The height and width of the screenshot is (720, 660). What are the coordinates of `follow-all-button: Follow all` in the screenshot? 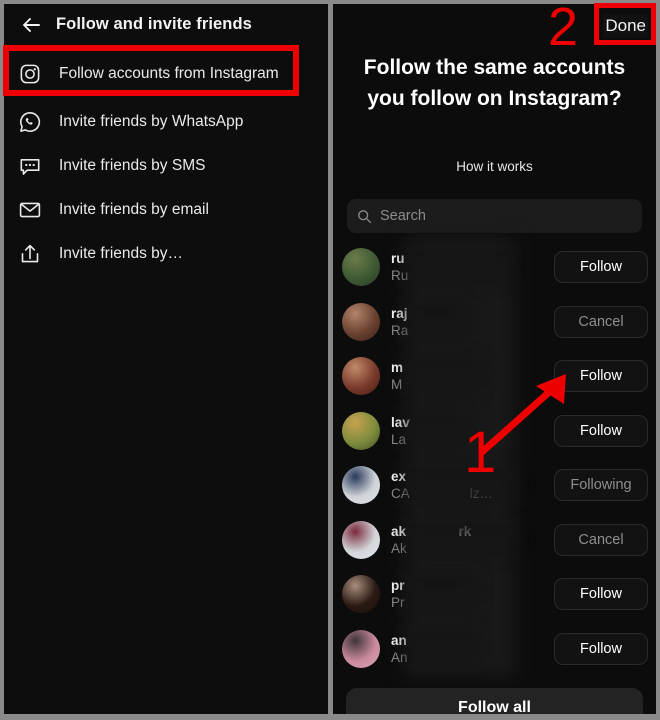 It's located at (494, 701).